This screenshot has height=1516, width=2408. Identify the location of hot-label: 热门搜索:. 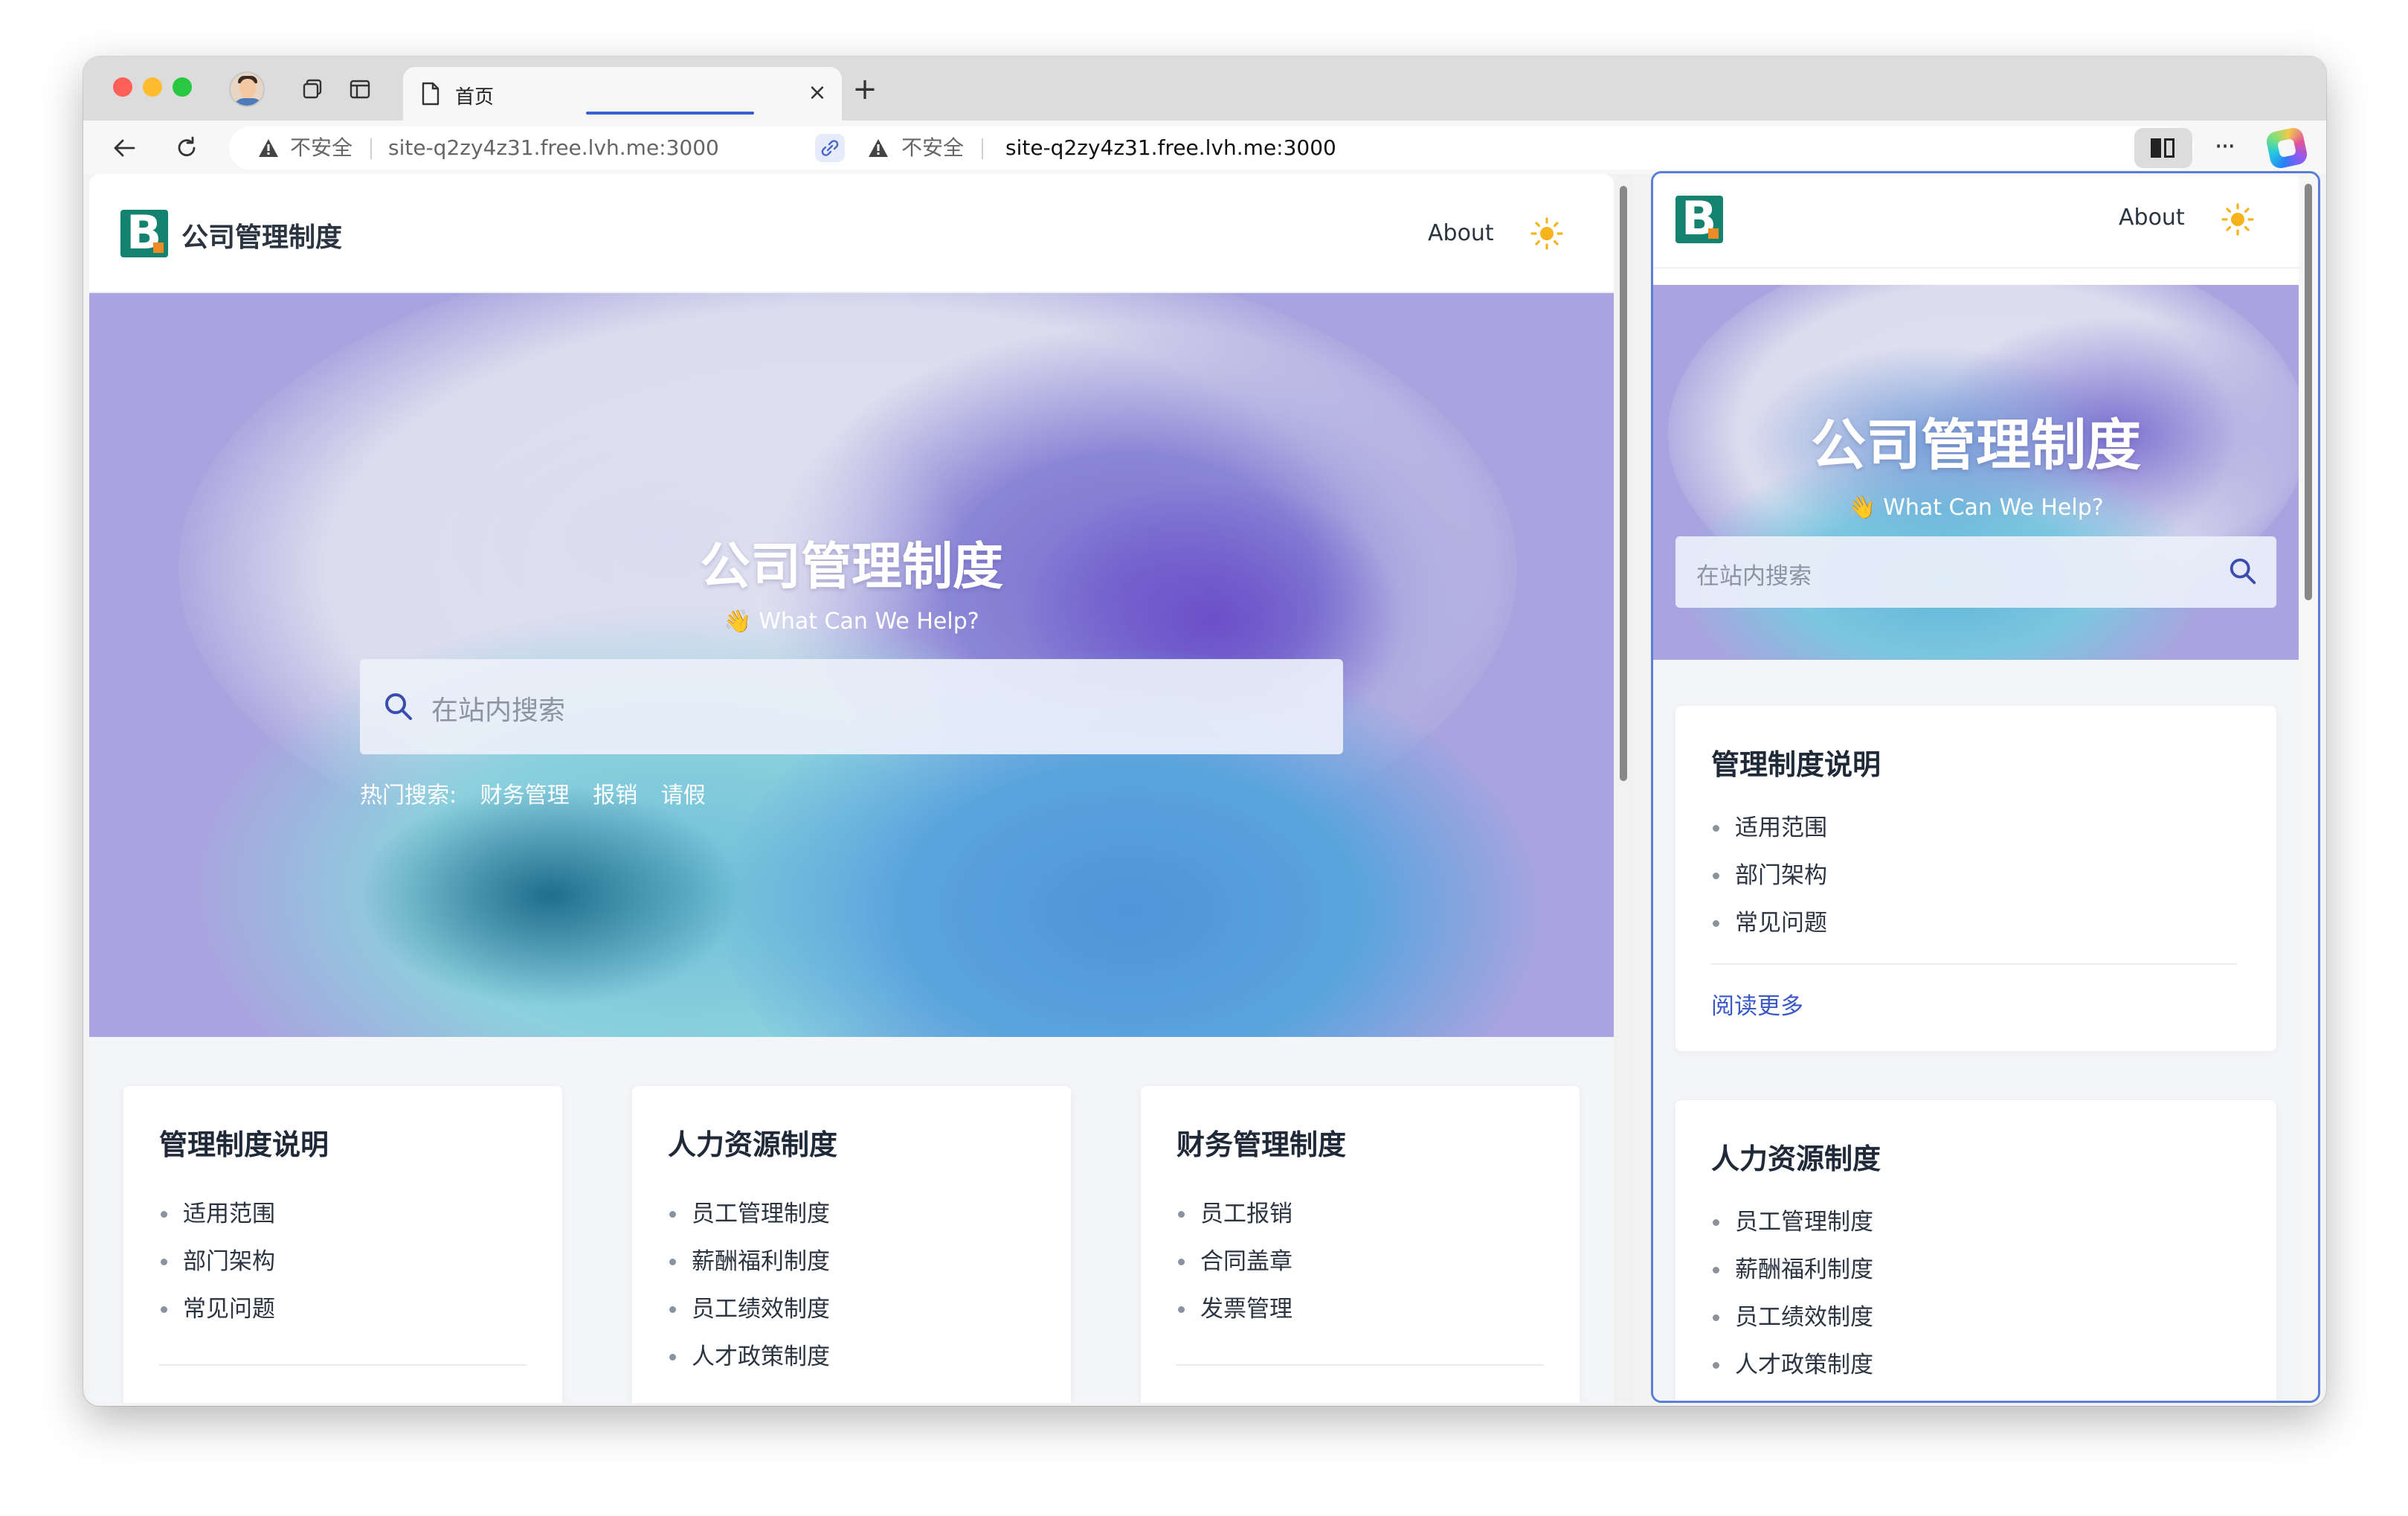
(409, 796).